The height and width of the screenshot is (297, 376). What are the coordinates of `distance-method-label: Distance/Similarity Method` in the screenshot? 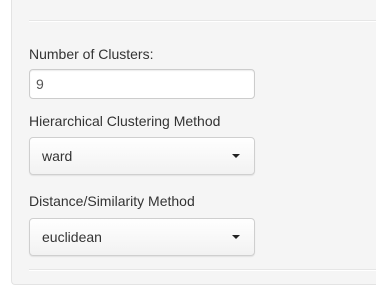 It's located at (112, 201).